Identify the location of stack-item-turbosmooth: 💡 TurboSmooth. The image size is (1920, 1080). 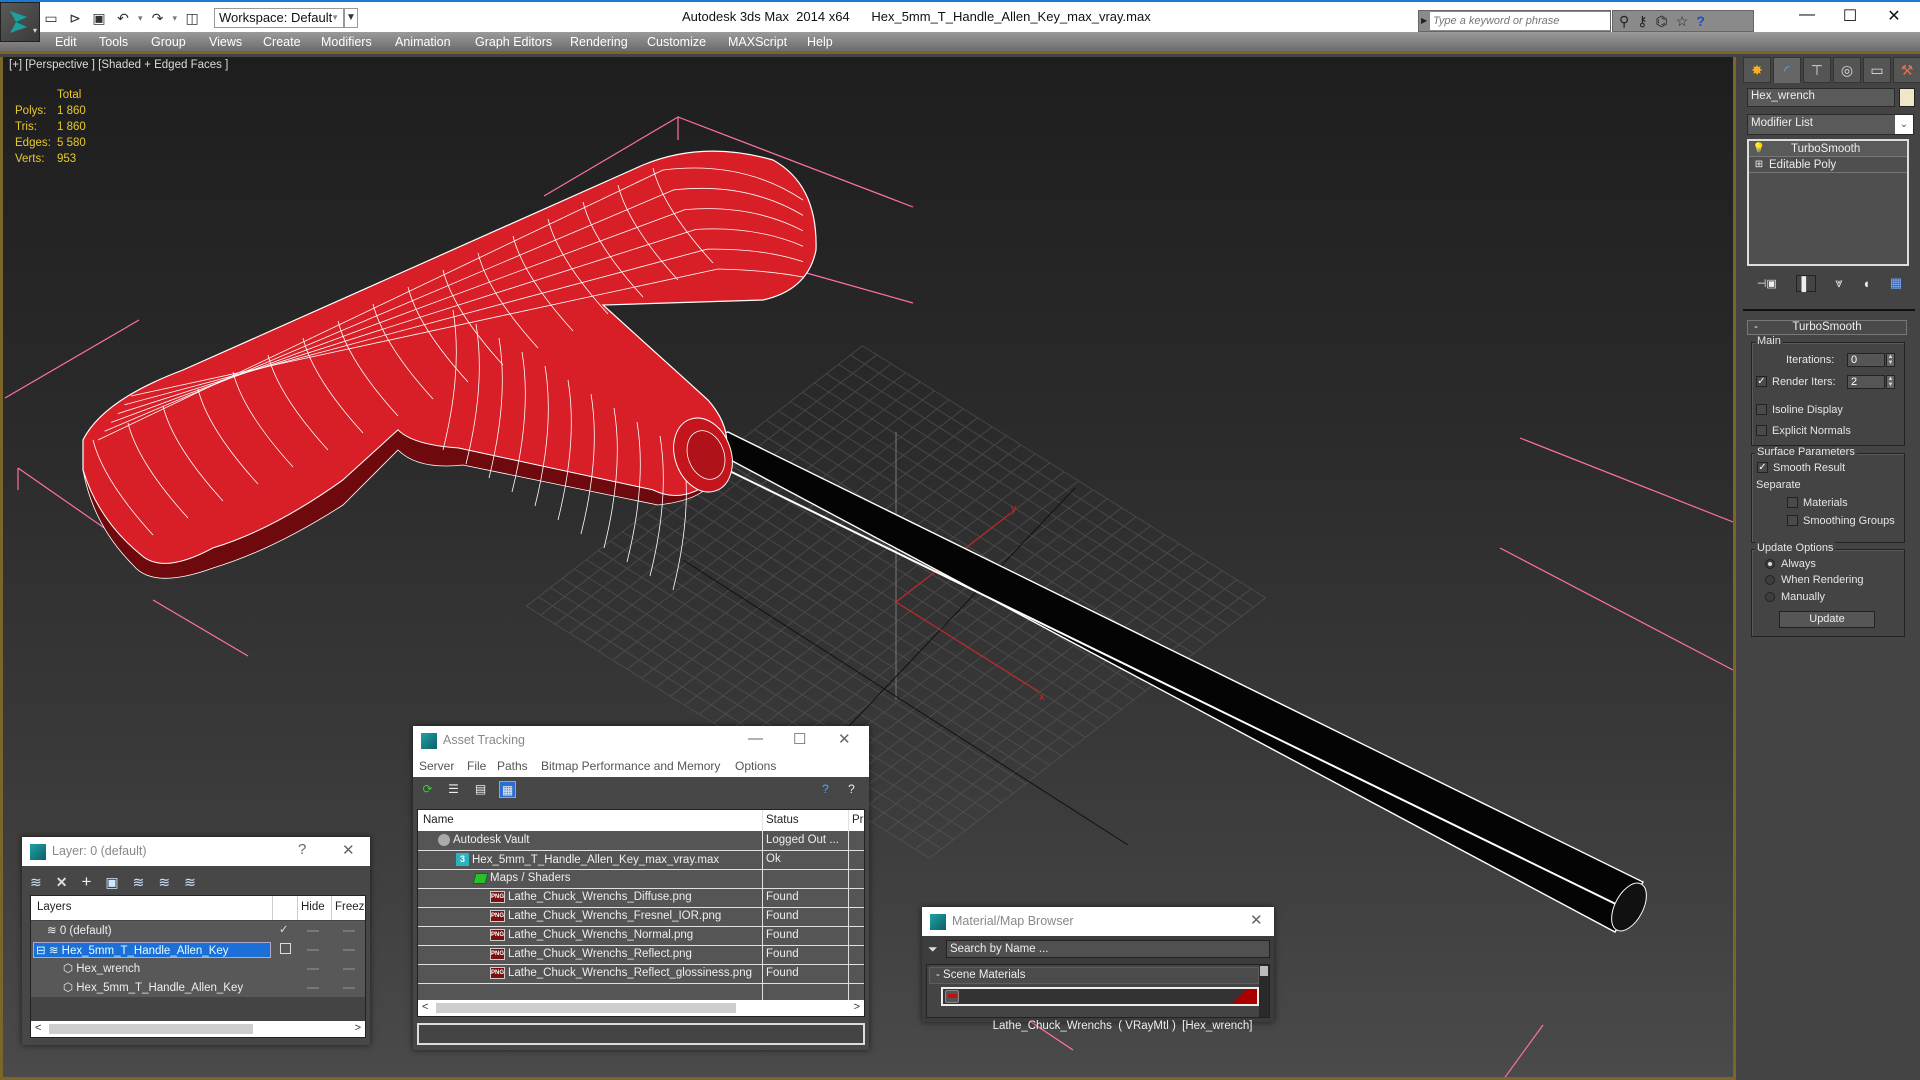
(1828, 149).